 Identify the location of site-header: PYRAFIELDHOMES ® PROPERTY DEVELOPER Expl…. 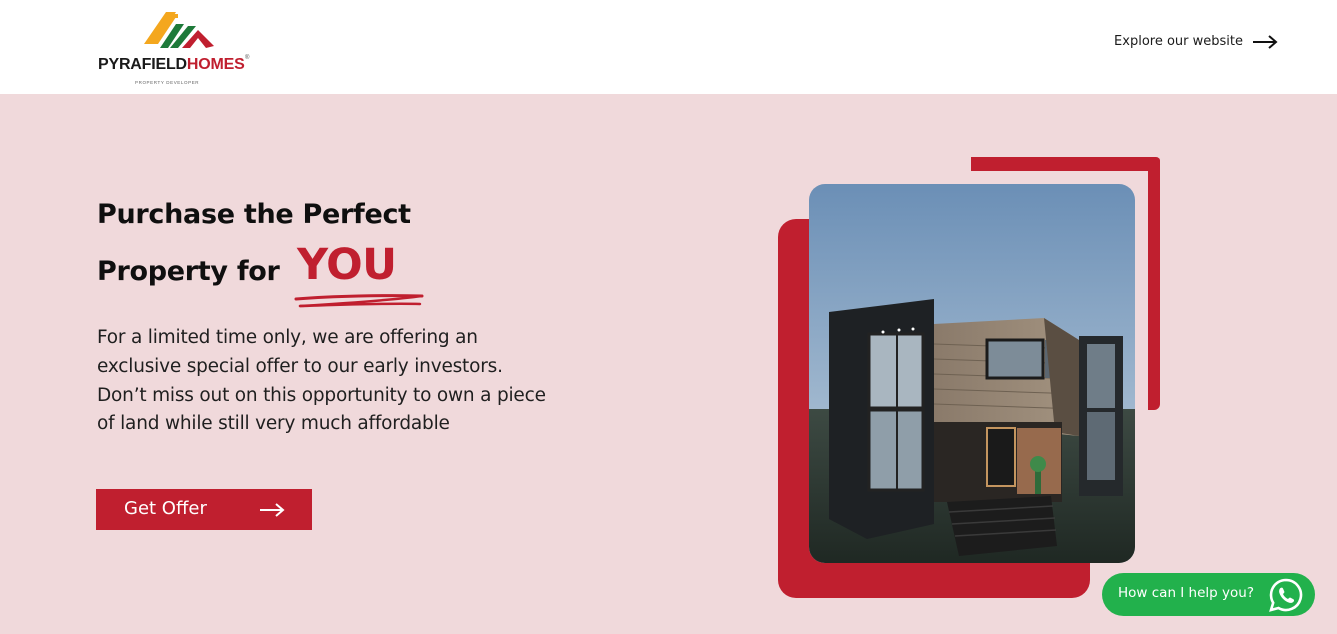
(668, 47).